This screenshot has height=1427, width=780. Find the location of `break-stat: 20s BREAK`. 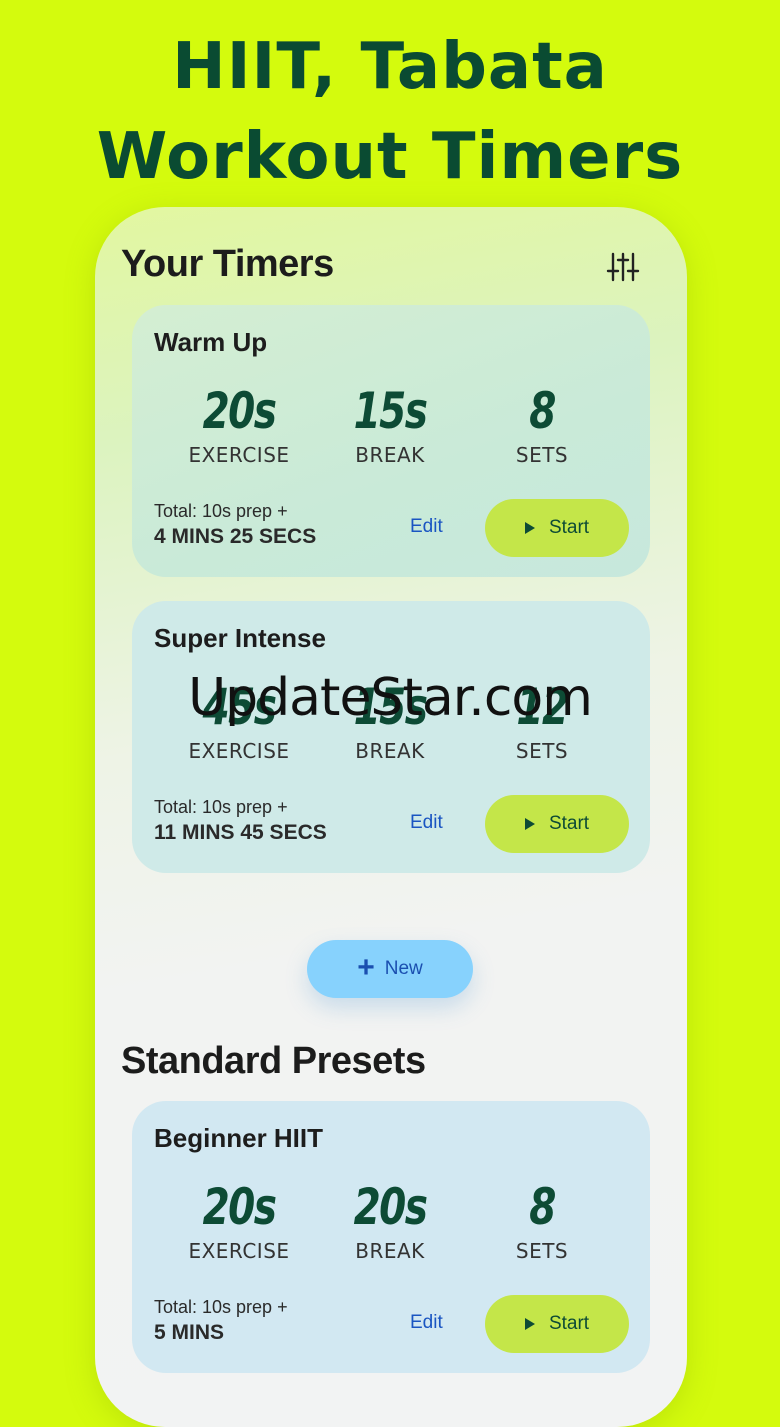

break-stat: 20s BREAK is located at coordinates (390, 1220).